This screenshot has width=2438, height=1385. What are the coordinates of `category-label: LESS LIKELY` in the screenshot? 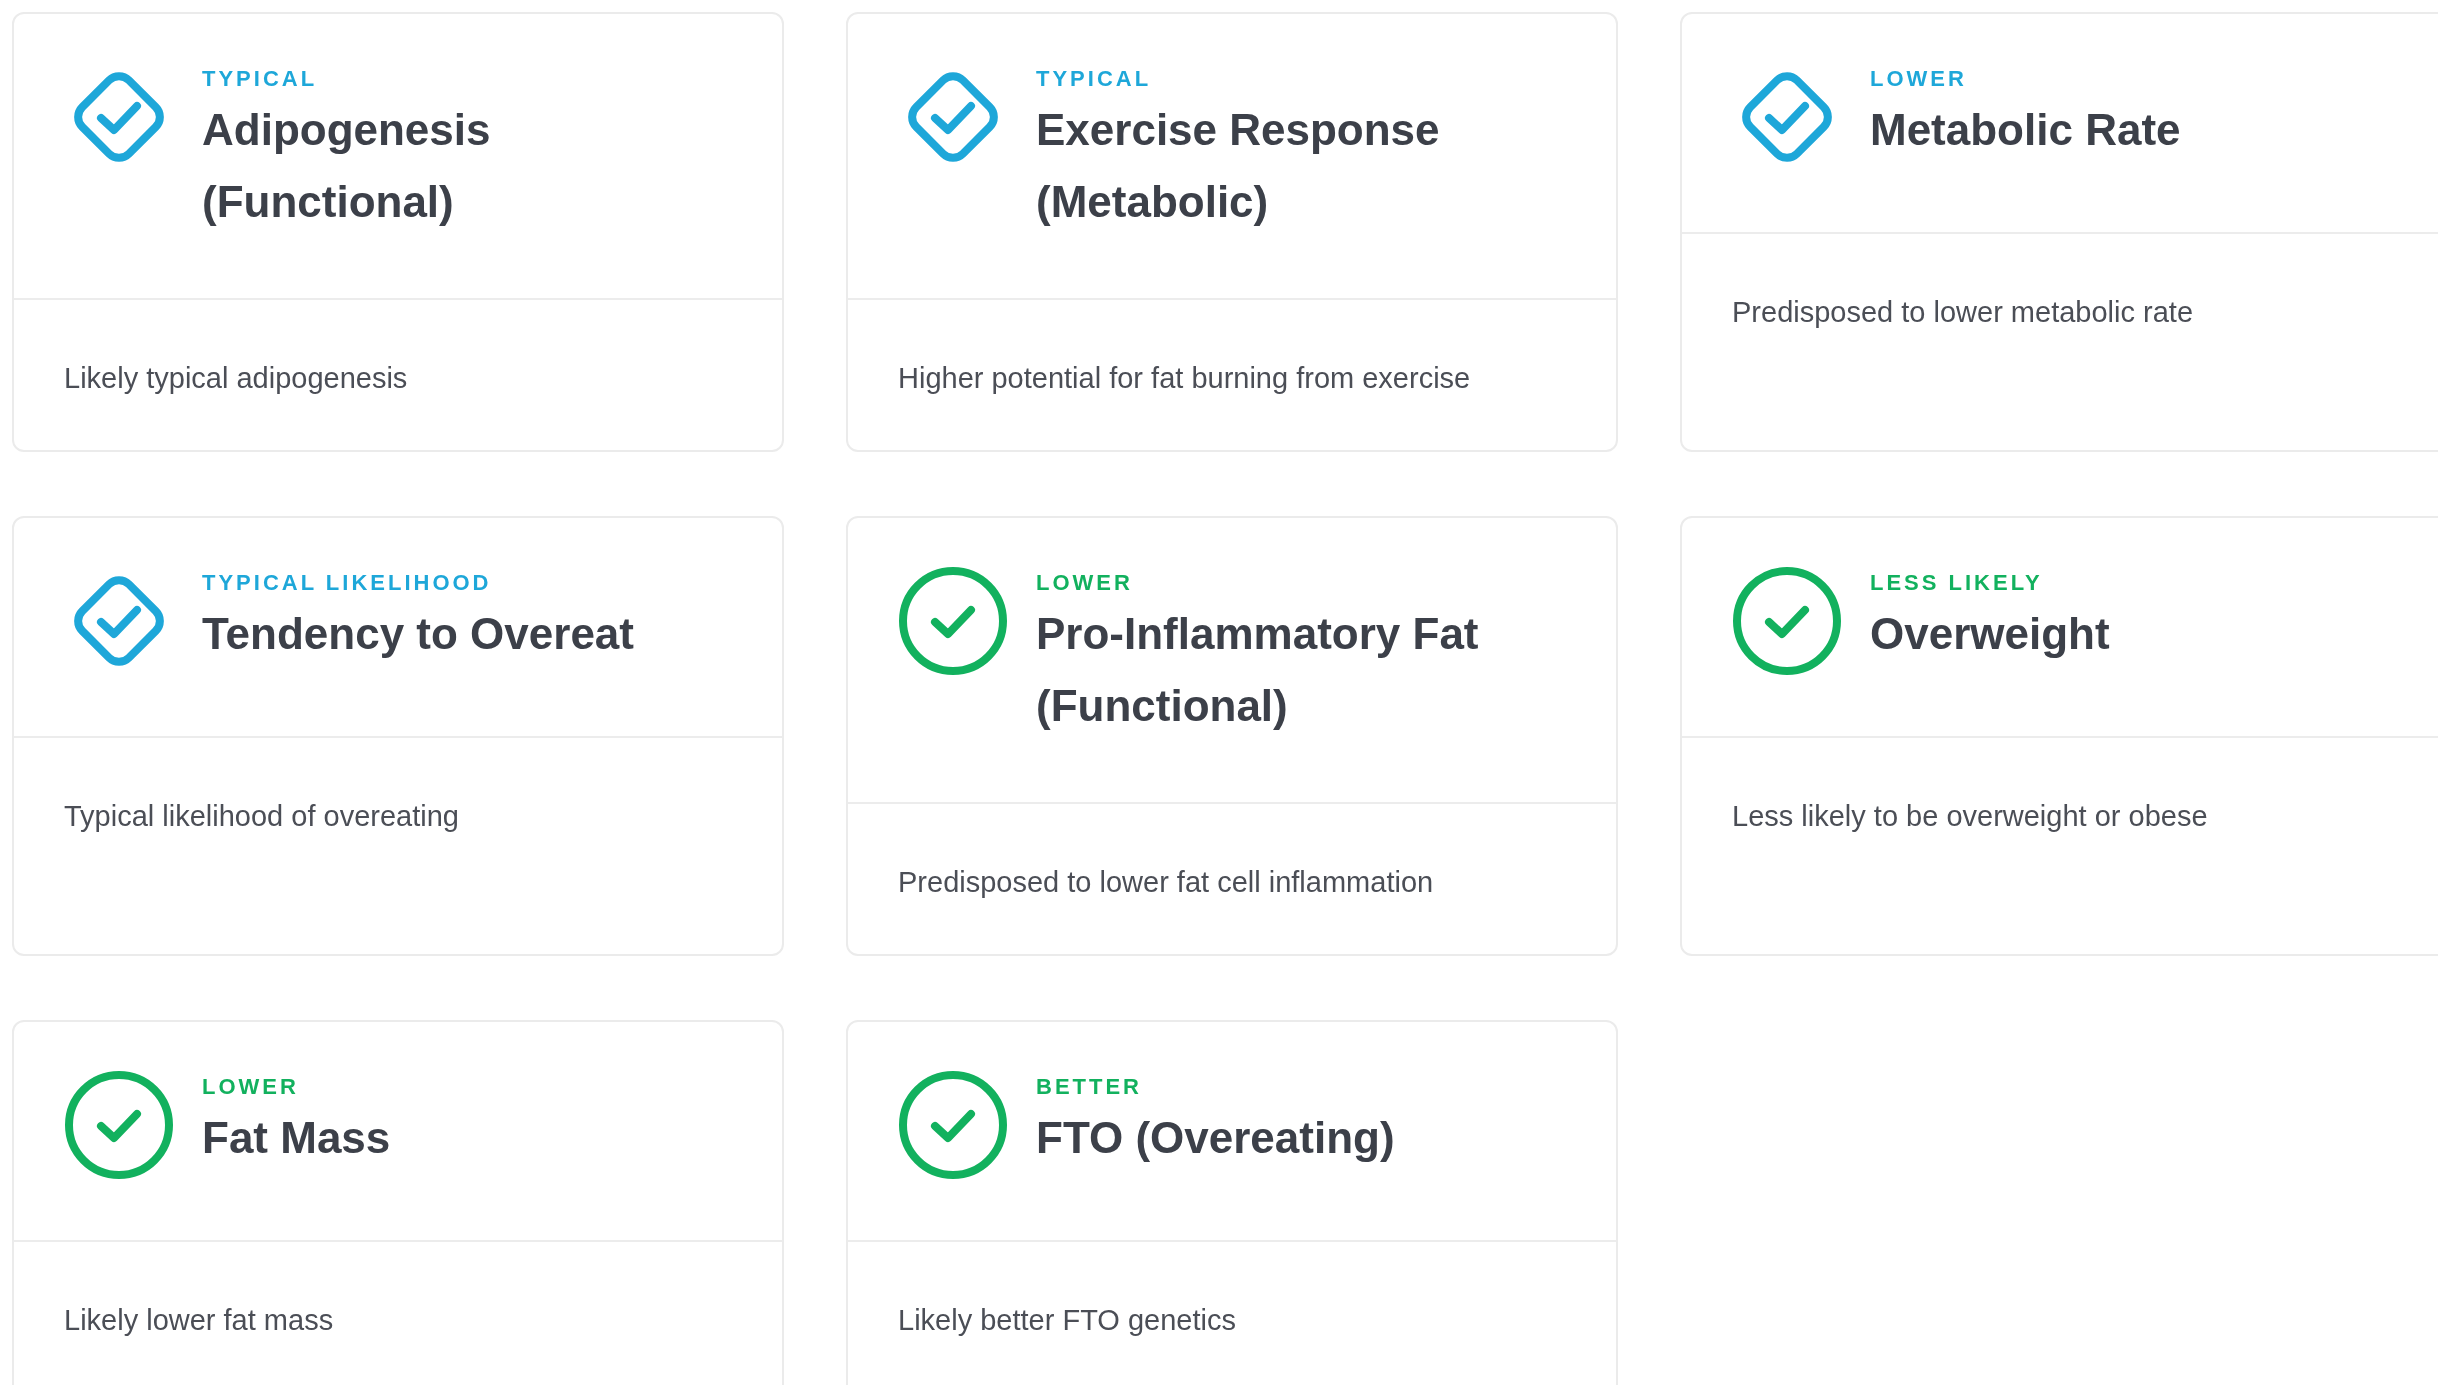 It's located at (1957, 583).